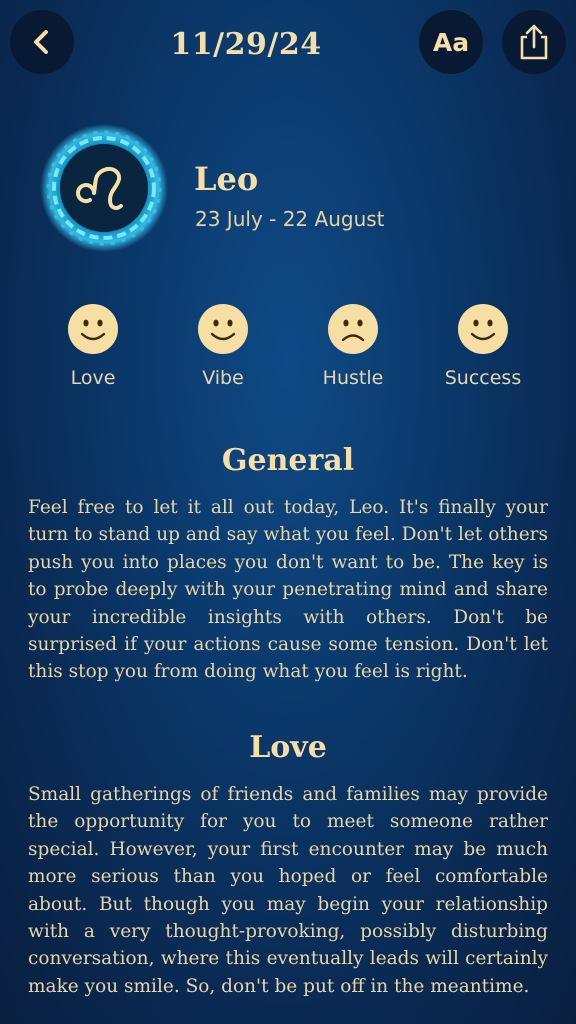  I want to click on section-title-general: General, so click(288, 460).